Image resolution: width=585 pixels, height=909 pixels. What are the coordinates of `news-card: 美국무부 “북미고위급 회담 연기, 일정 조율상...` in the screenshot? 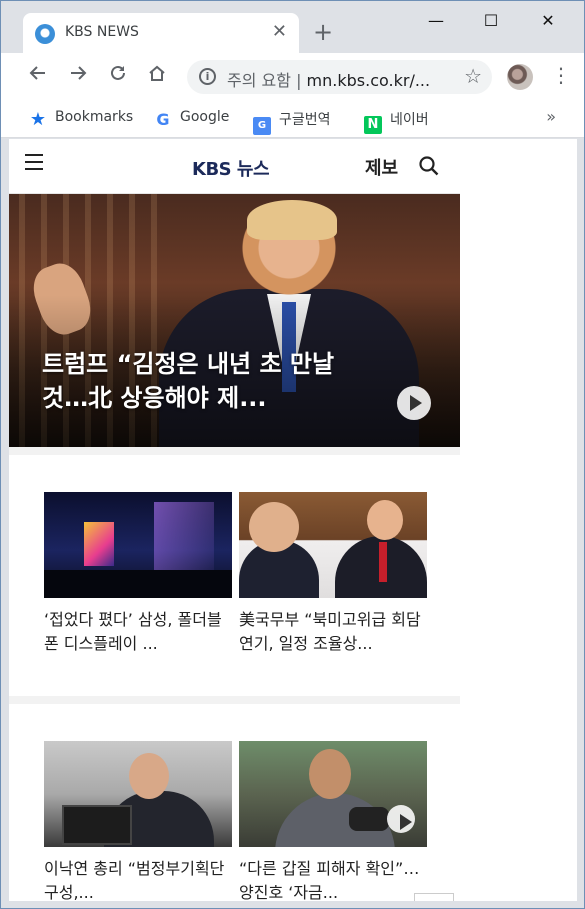 It's located at (333, 574).